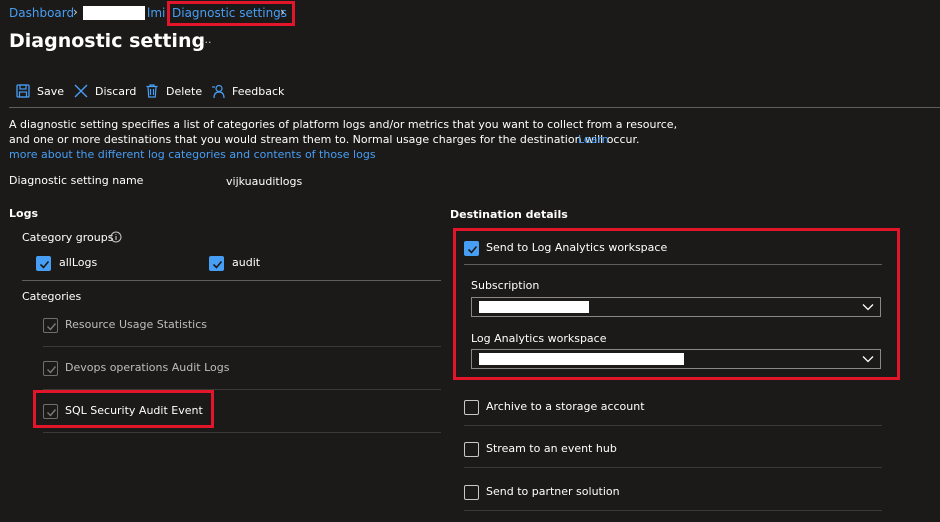  Describe the element at coordinates (258, 91) in the screenshot. I see `feedback-label: Feedback` at that location.